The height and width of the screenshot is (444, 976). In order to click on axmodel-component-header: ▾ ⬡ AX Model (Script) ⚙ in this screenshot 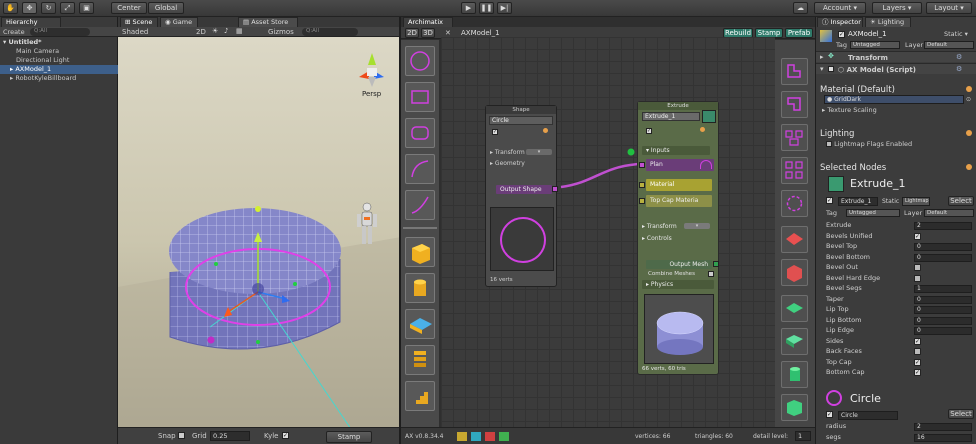, I will do `click(896, 68)`.